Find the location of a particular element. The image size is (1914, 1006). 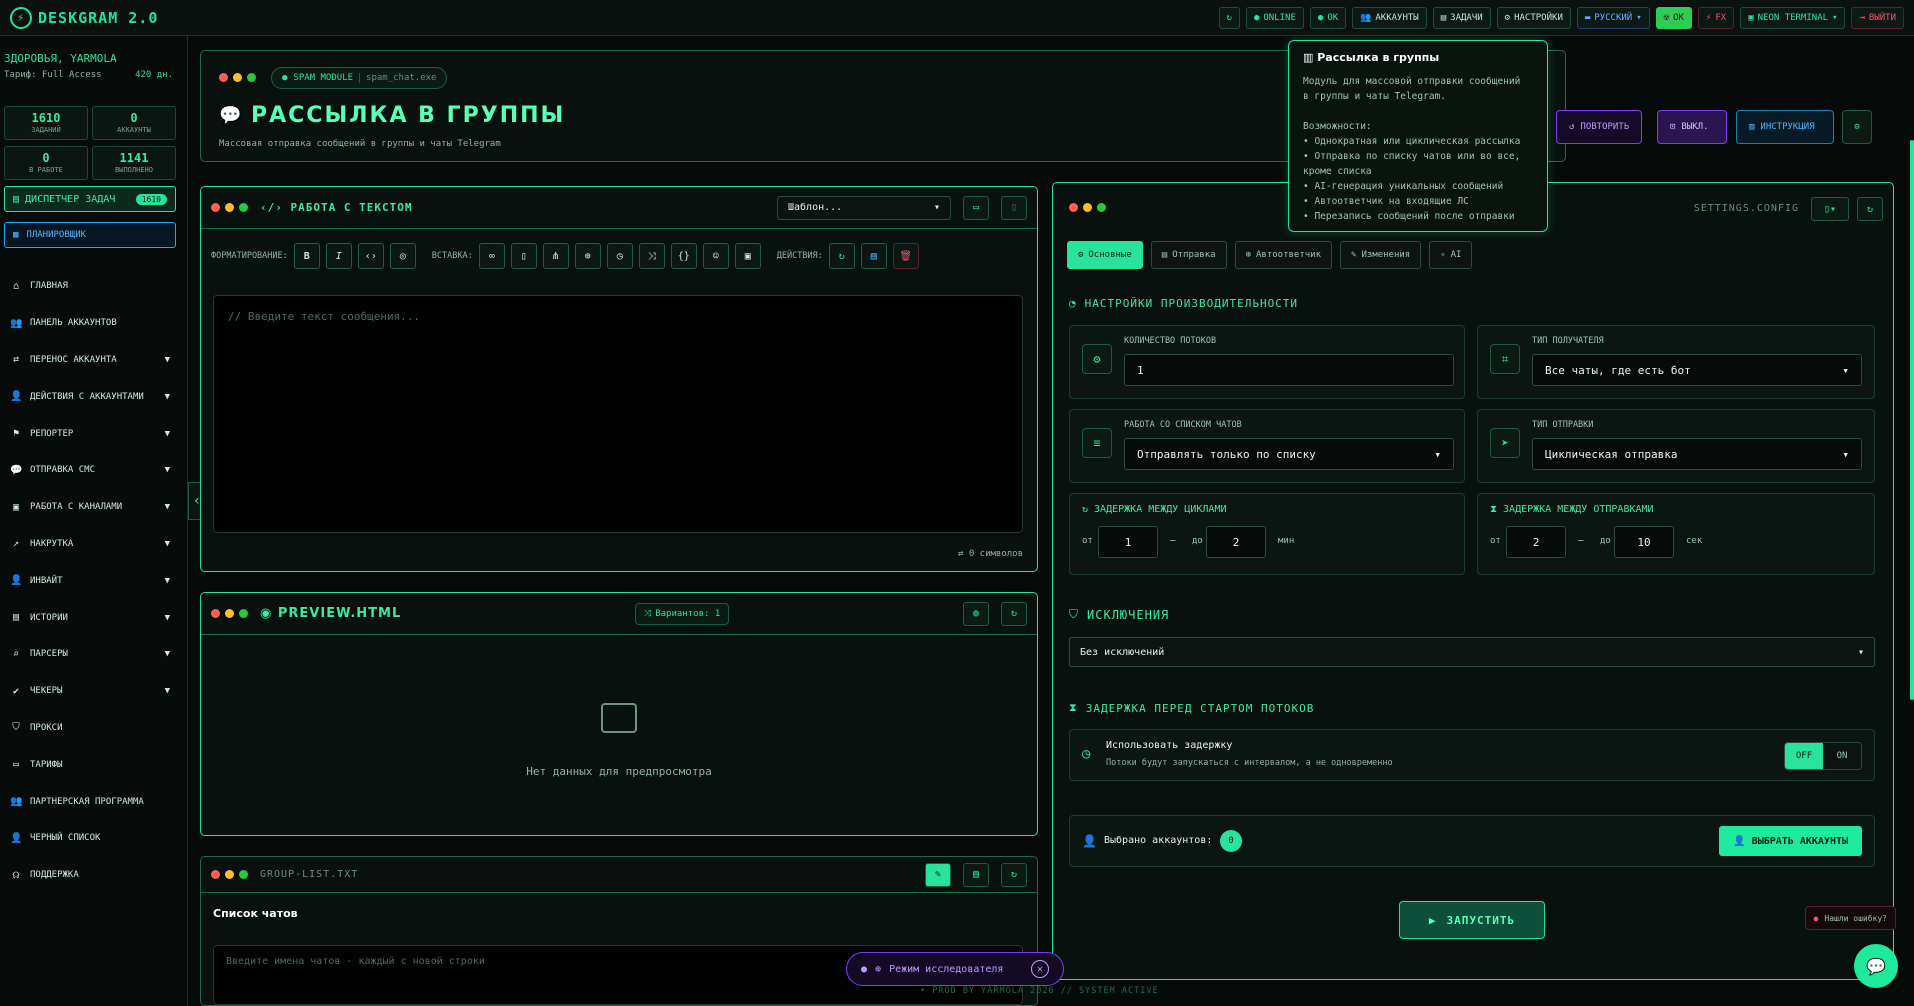

save-template-button: ▯ is located at coordinates (1014, 207).